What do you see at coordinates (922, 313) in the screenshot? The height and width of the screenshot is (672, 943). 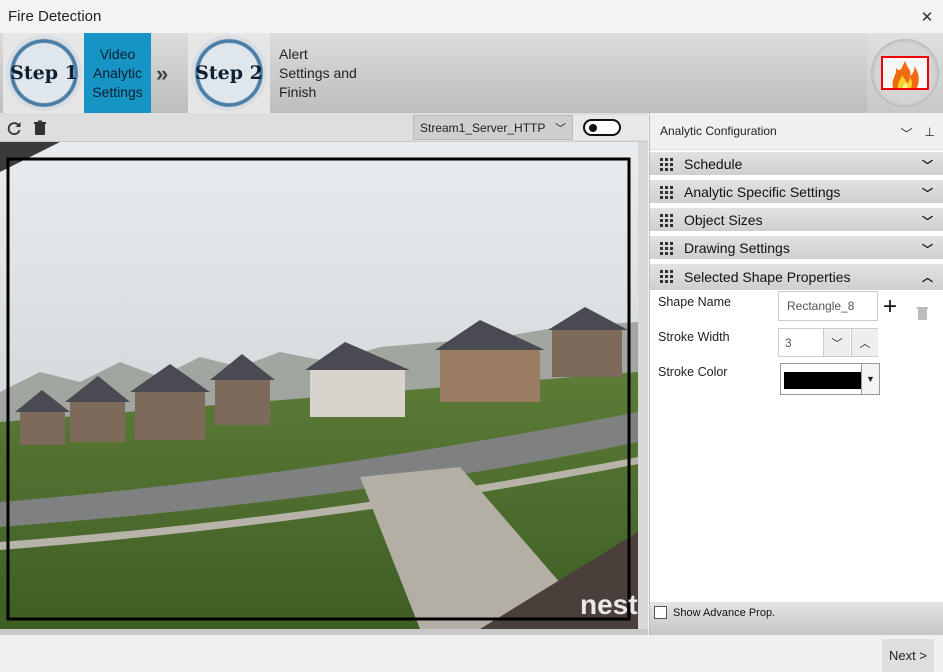 I see `delete-shape-icon` at bounding box center [922, 313].